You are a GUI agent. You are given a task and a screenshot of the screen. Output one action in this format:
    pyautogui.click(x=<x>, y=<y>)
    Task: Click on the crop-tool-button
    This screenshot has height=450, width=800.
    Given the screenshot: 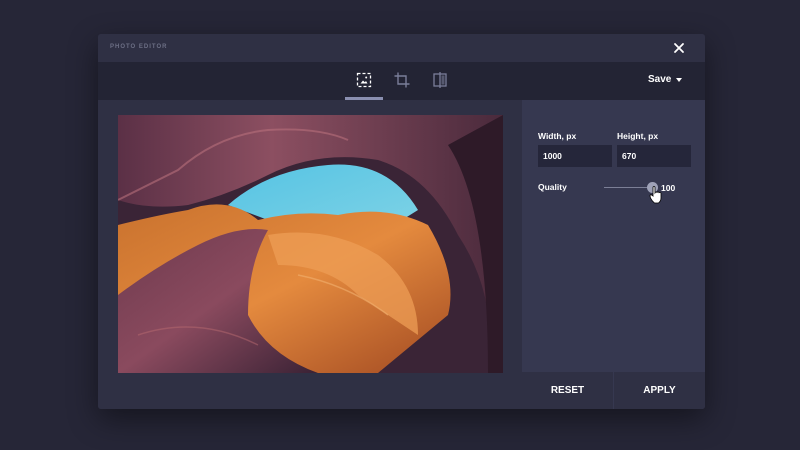 What is the action you would take?
    pyautogui.click(x=402, y=80)
    